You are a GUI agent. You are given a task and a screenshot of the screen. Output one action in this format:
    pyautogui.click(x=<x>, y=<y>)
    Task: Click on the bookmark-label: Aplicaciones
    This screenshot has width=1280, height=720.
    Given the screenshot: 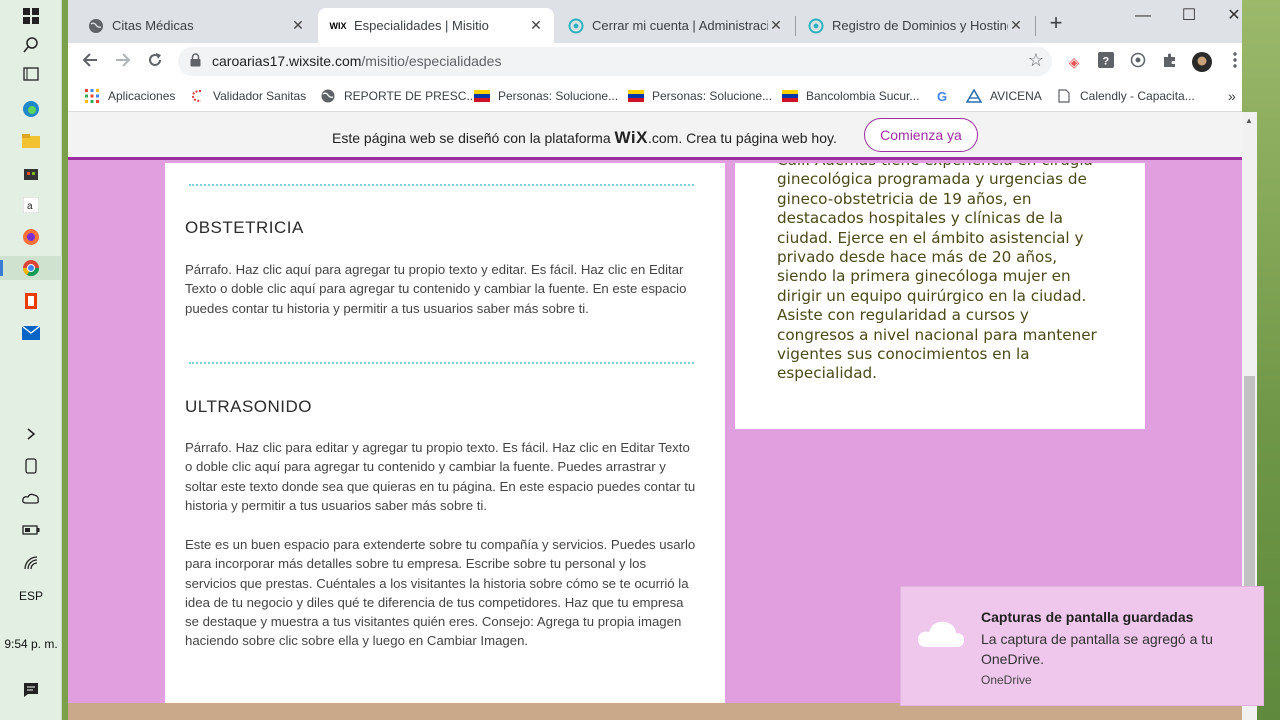 What is the action you would take?
    pyautogui.click(x=142, y=96)
    